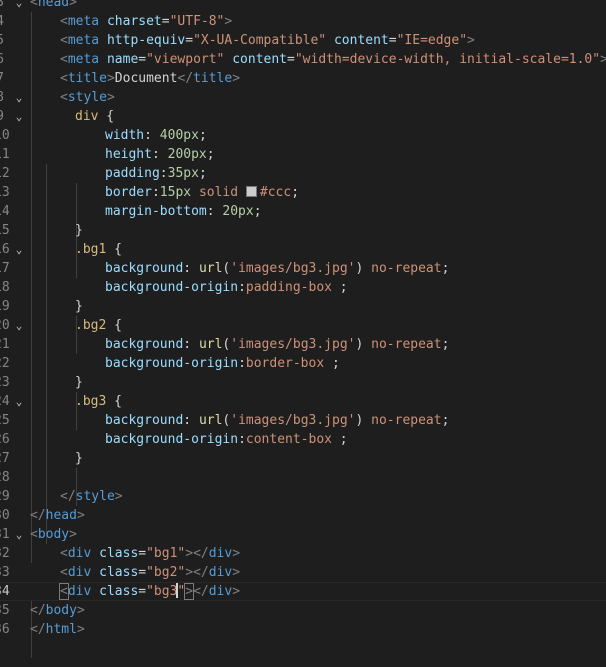 This screenshot has height=667, width=606. What do you see at coordinates (303, 192) in the screenshot?
I see `code-line: 13 border:15px solid #ccc;` at bounding box center [303, 192].